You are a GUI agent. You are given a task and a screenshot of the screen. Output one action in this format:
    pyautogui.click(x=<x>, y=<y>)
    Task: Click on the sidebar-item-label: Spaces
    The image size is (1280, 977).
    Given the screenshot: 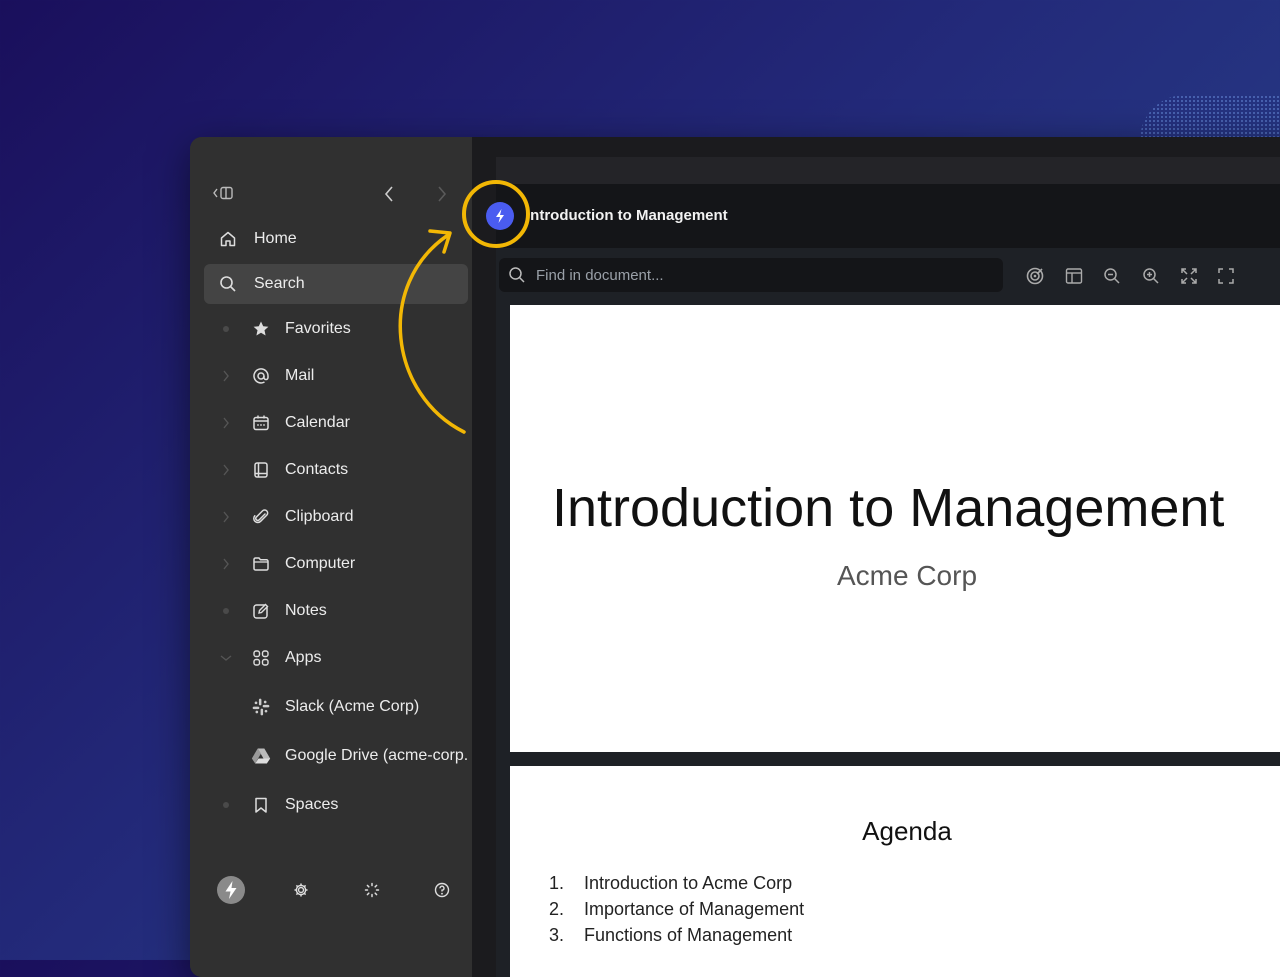 What is the action you would take?
    pyautogui.click(x=312, y=804)
    